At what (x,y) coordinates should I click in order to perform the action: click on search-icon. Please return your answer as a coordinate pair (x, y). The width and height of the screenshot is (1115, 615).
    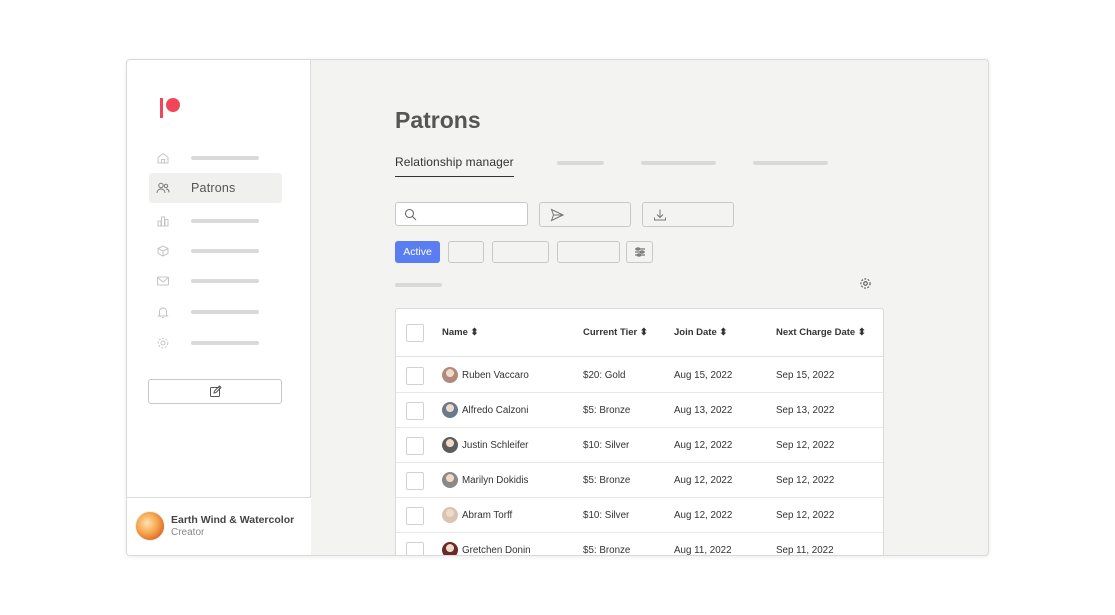
    Looking at the image, I should click on (410, 214).